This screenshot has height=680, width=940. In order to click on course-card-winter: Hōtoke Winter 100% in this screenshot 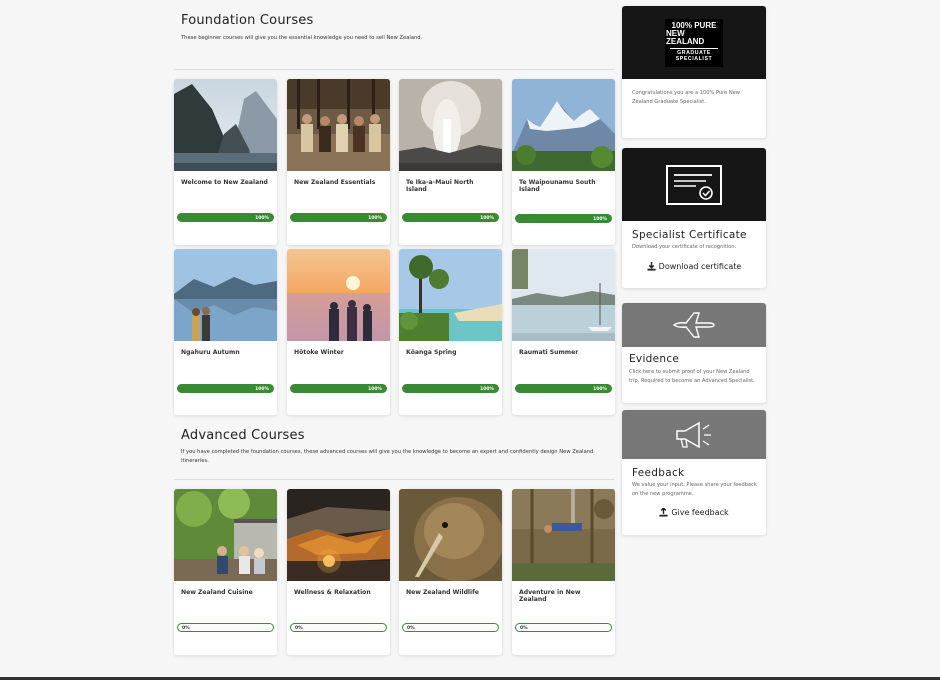, I will do `click(338, 332)`.